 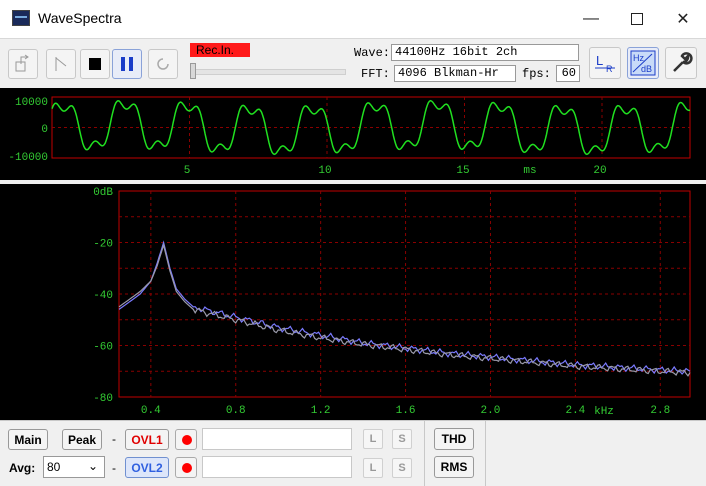 I want to click on title-bar: WaveSpectra — ✕, so click(x=353, y=19).